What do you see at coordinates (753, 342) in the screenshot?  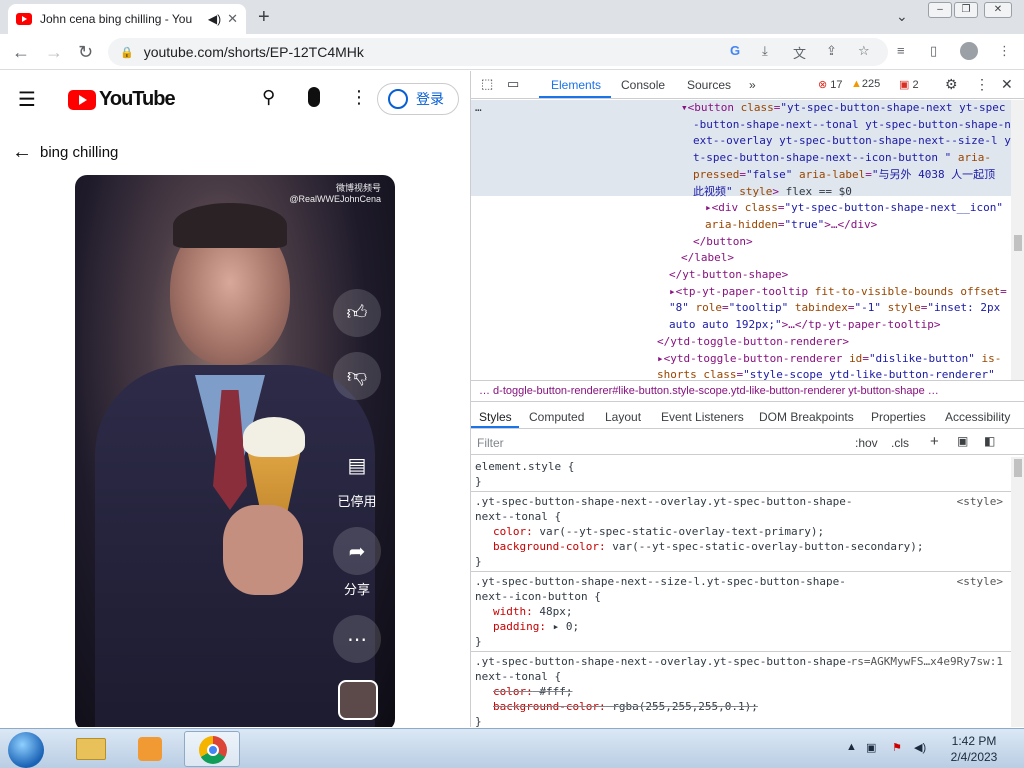 I see `dom-node-line: </ytd-toggle-button-renderer>` at bounding box center [753, 342].